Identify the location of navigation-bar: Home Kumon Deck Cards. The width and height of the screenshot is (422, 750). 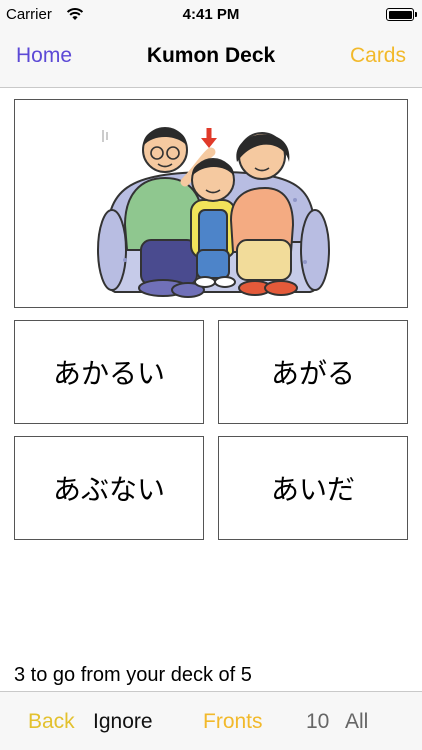
(211, 59).